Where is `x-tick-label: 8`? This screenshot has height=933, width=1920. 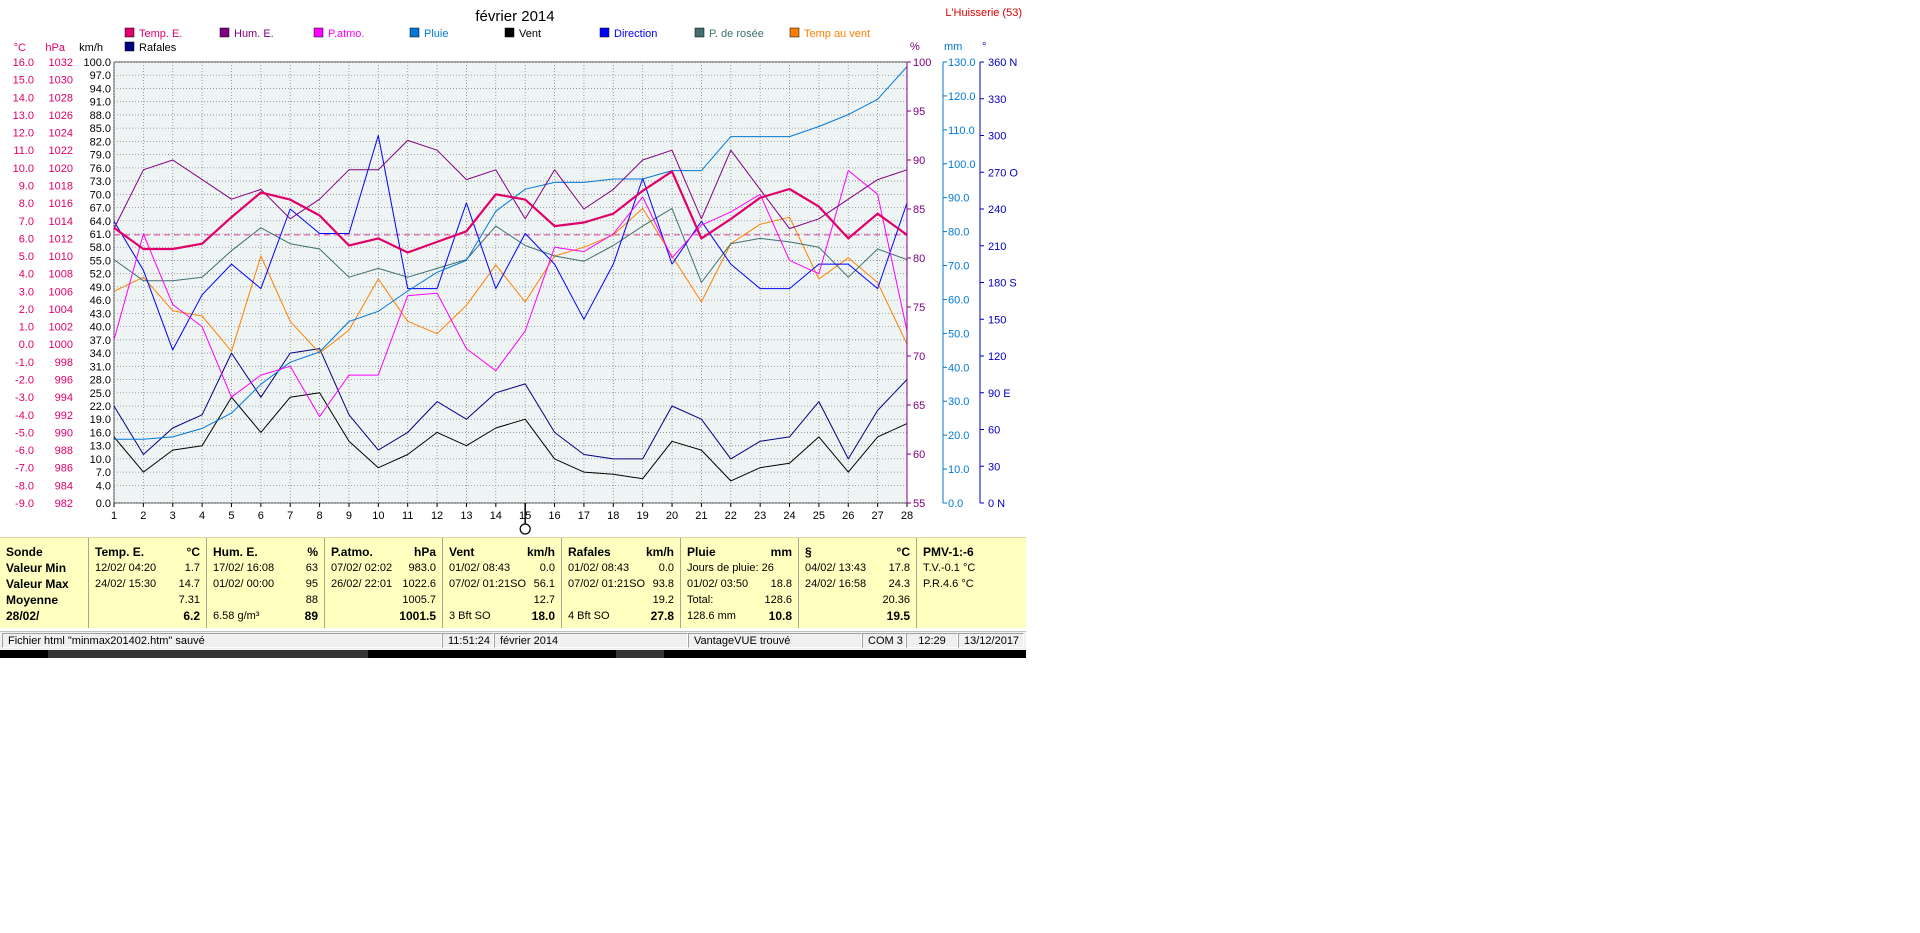 x-tick-label: 8 is located at coordinates (320, 516).